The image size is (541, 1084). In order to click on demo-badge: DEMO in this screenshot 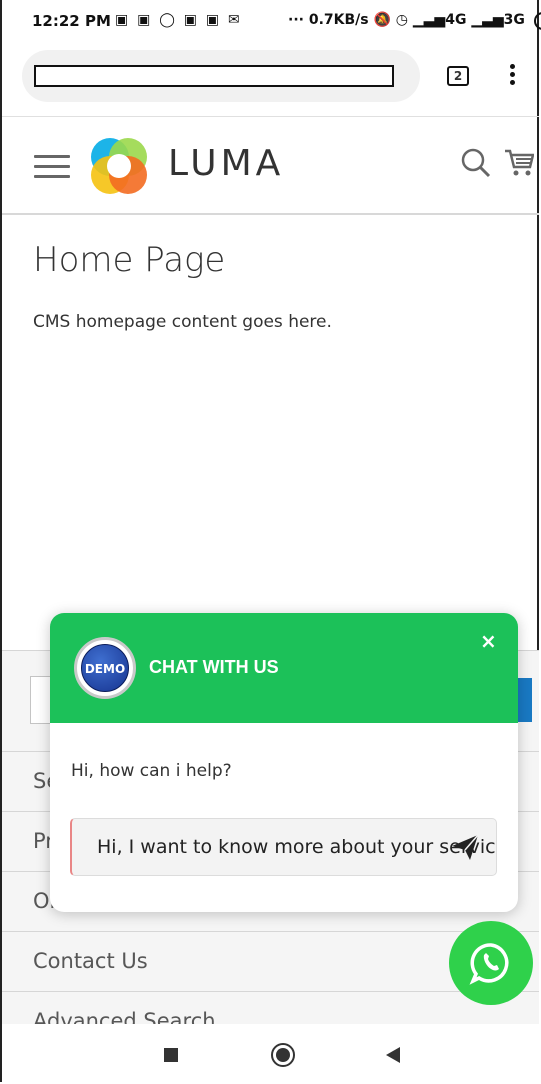, I will do `click(105, 668)`.